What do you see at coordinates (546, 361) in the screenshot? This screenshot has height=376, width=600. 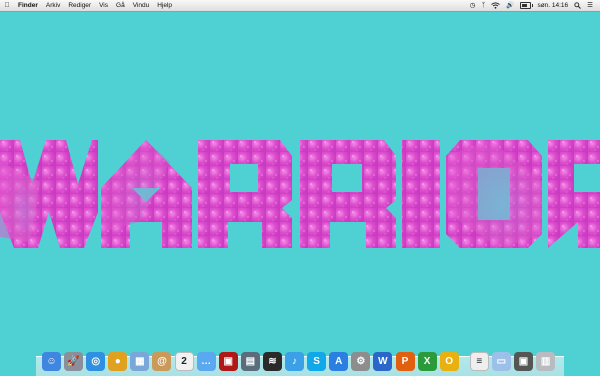 I see `trash-icon: ▥` at bounding box center [546, 361].